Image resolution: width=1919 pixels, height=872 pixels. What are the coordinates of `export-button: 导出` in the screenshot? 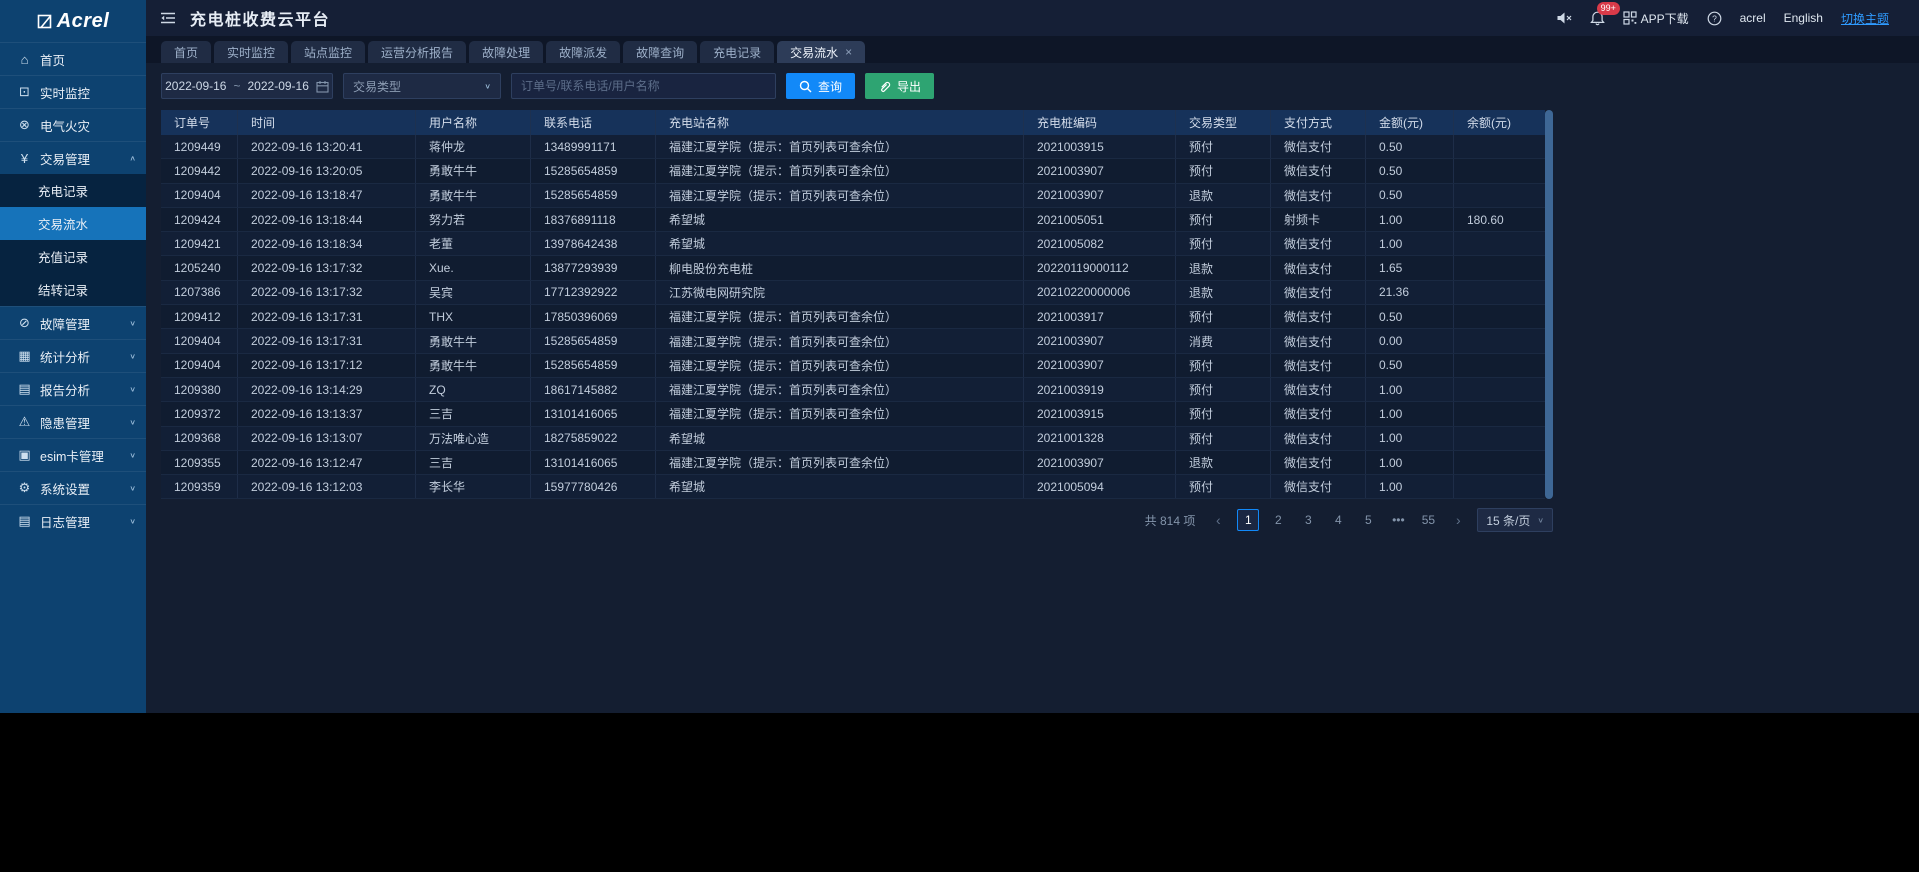 It's located at (900, 86).